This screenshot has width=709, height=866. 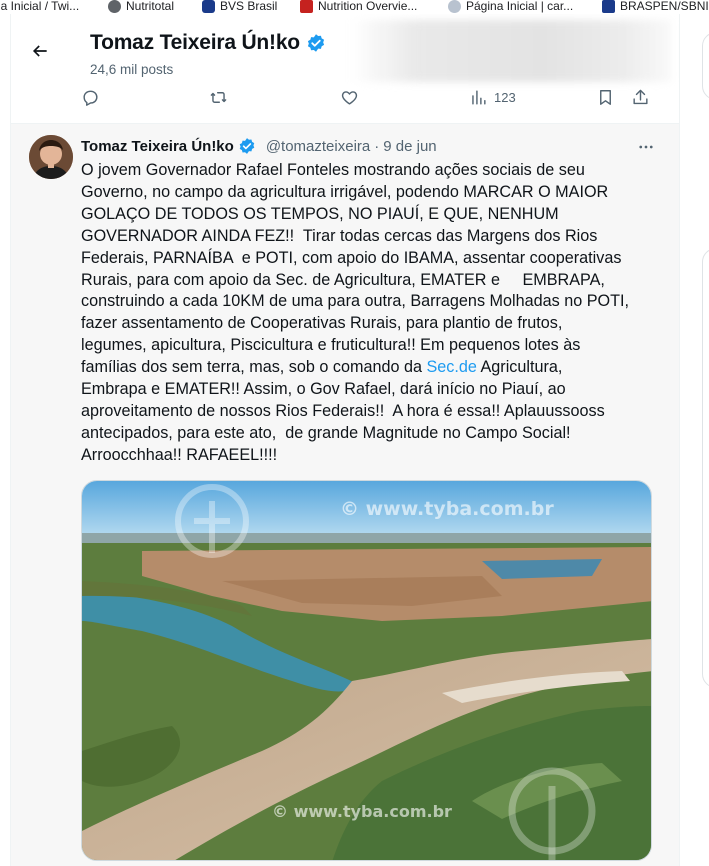 I want to click on more-horizontal-icon, so click(x=646, y=147).